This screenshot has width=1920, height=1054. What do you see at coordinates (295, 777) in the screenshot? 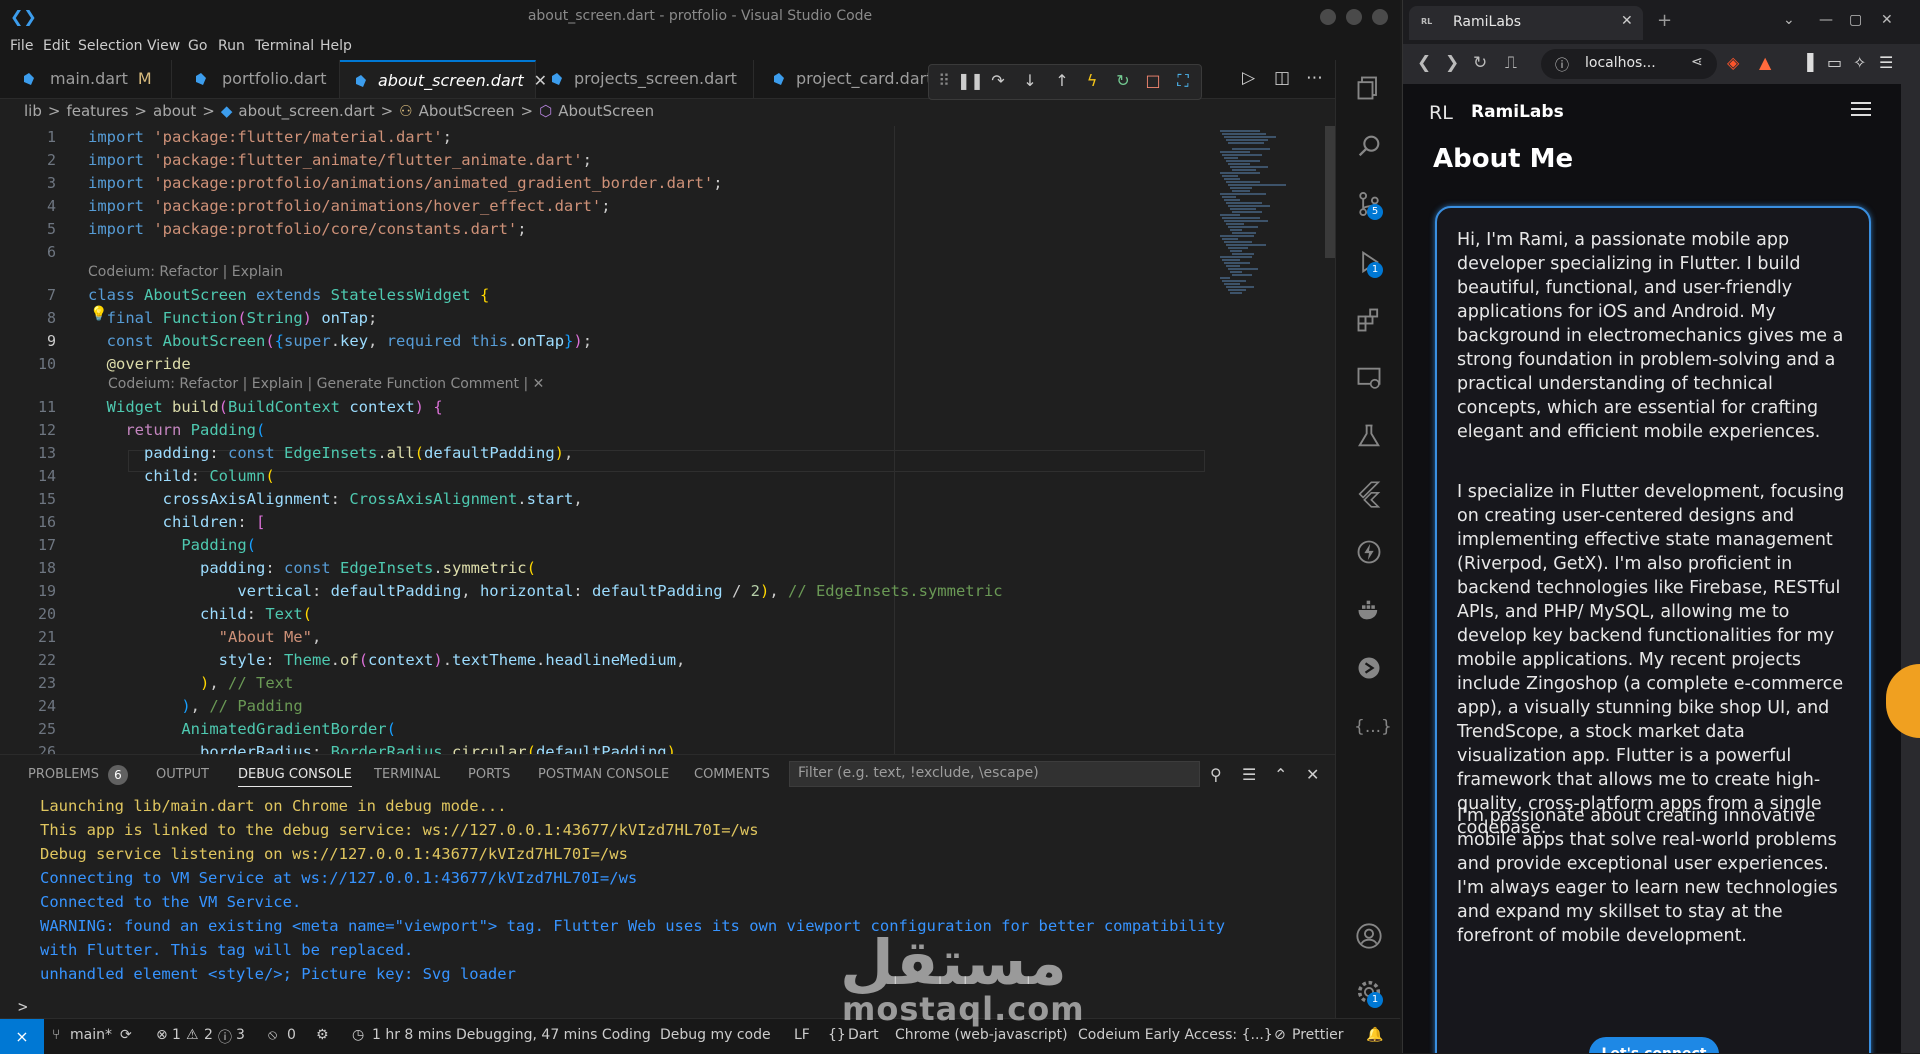
I see `tab-debug-console: DEBUG CONSOLE` at bounding box center [295, 777].